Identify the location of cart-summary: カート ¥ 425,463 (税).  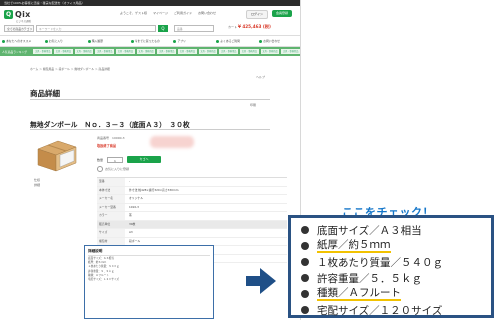
(249, 27).